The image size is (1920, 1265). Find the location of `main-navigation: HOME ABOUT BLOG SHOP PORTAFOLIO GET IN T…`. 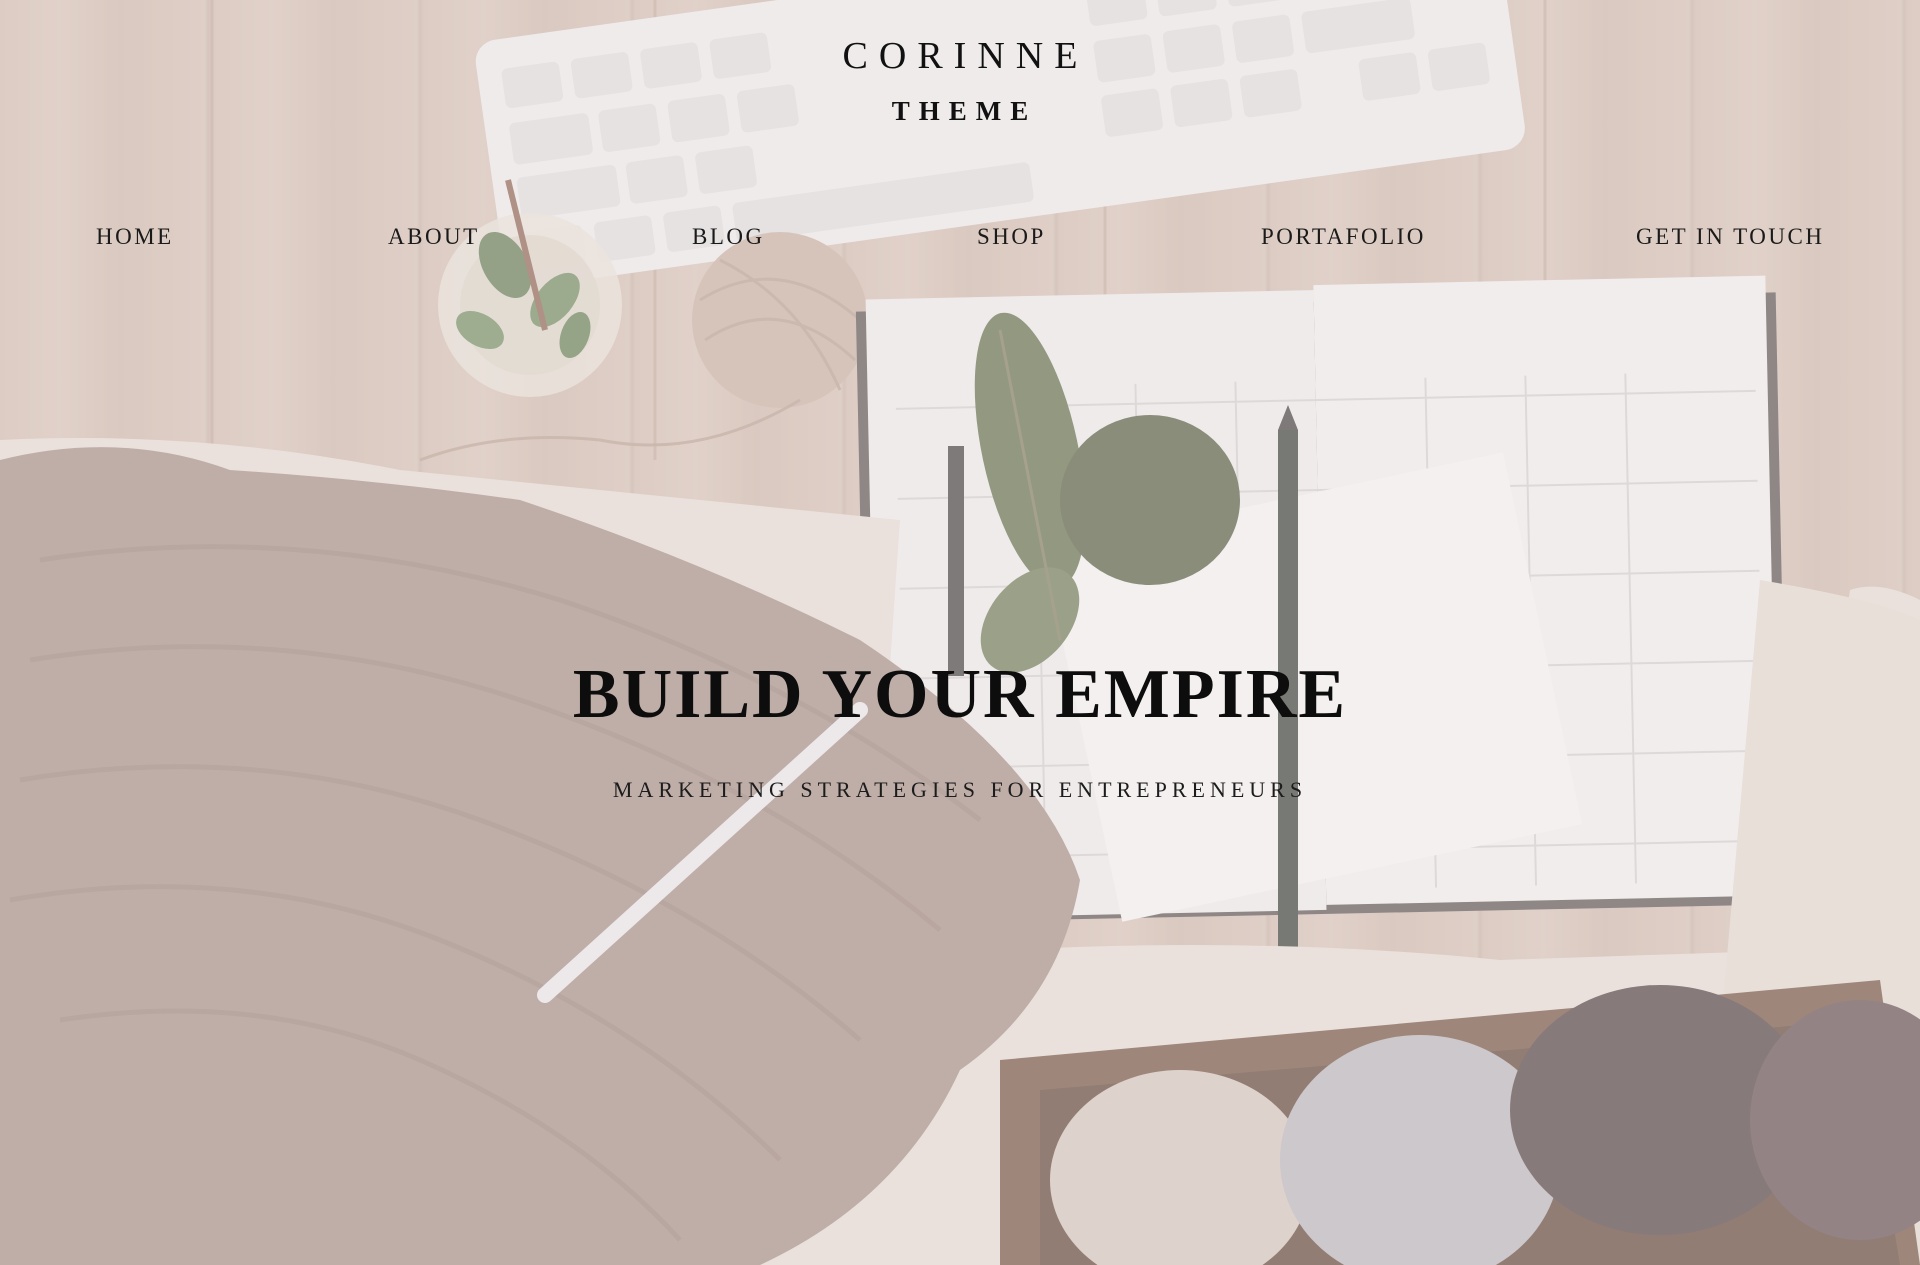

main-navigation: HOME ABOUT BLOG SHOP PORTAFOLIO GET IN T… is located at coordinates (960, 242).